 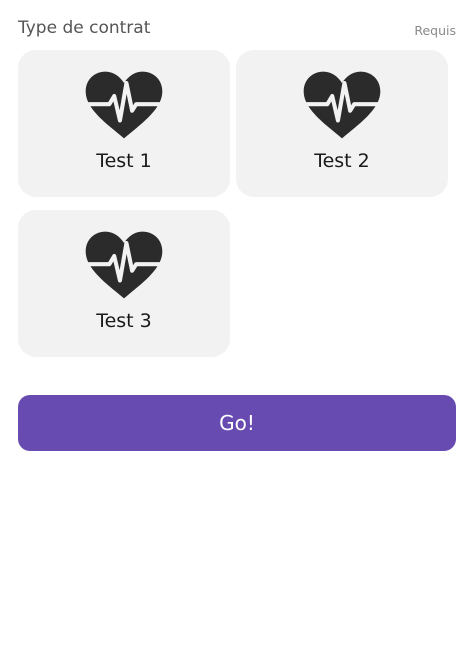 What do you see at coordinates (124, 161) in the screenshot?
I see `contract-option-label: Test 1` at bounding box center [124, 161].